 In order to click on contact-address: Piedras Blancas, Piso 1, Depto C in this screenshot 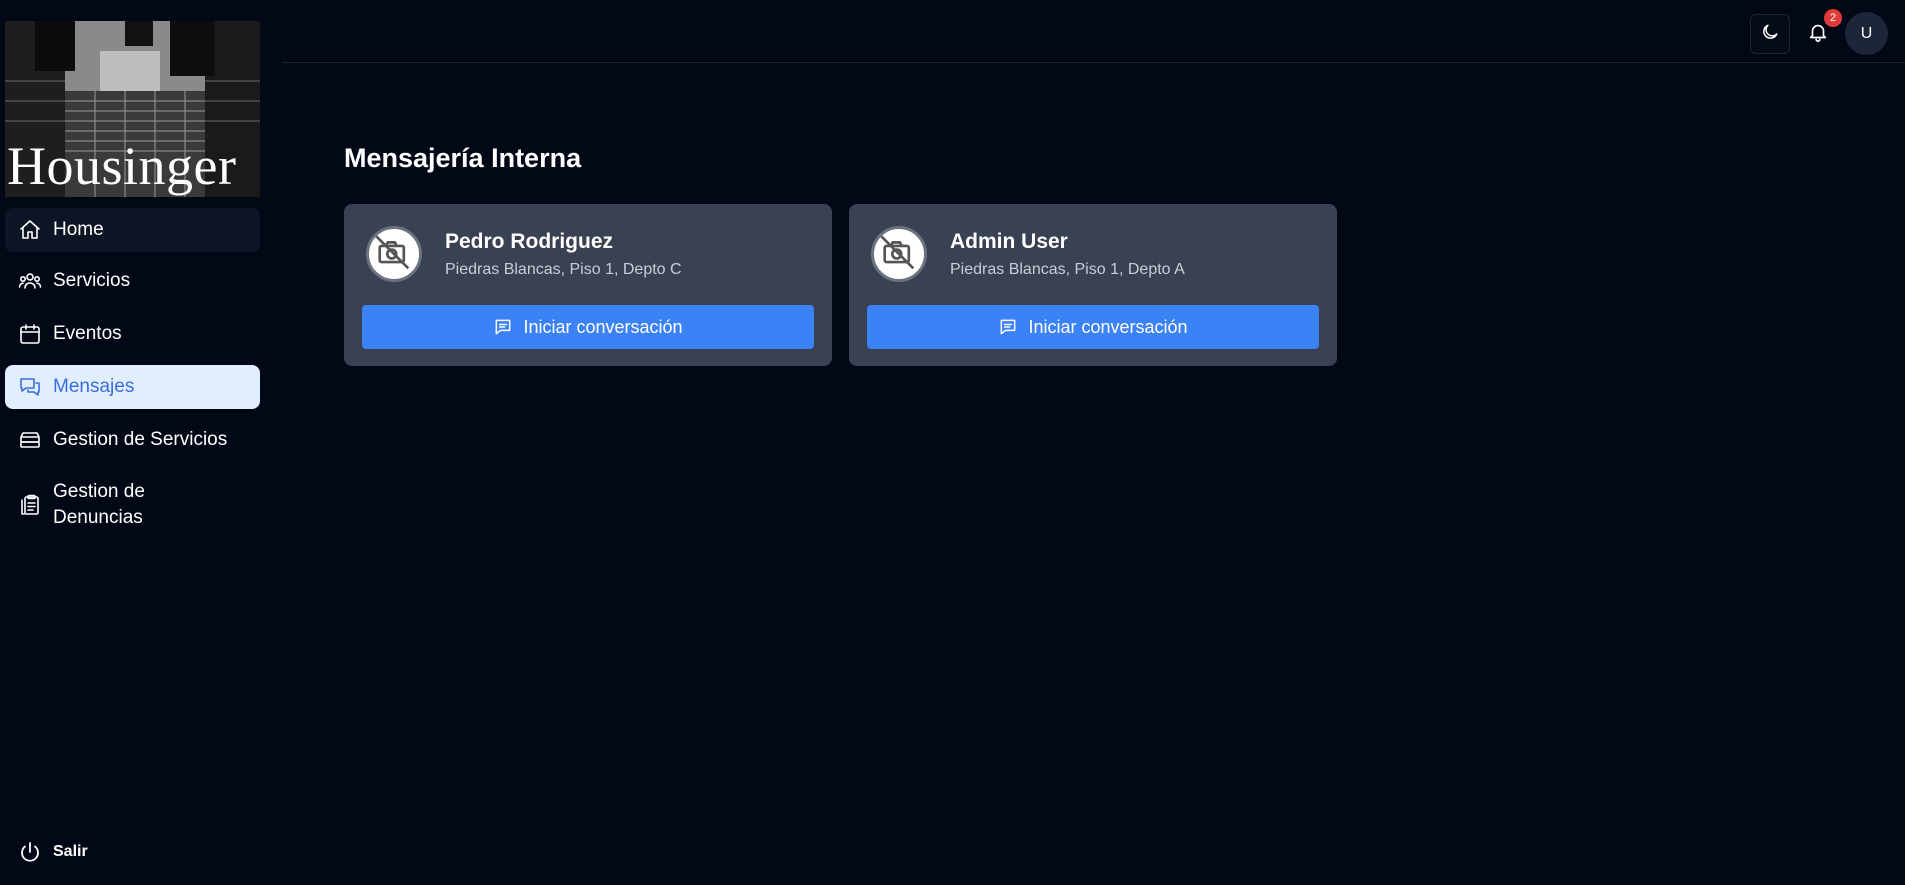, I will do `click(563, 269)`.